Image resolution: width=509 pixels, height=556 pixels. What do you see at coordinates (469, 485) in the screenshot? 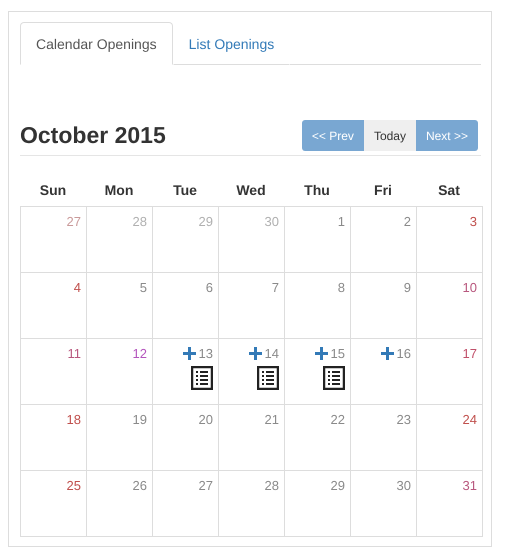
I see `day-number: 31` at bounding box center [469, 485].